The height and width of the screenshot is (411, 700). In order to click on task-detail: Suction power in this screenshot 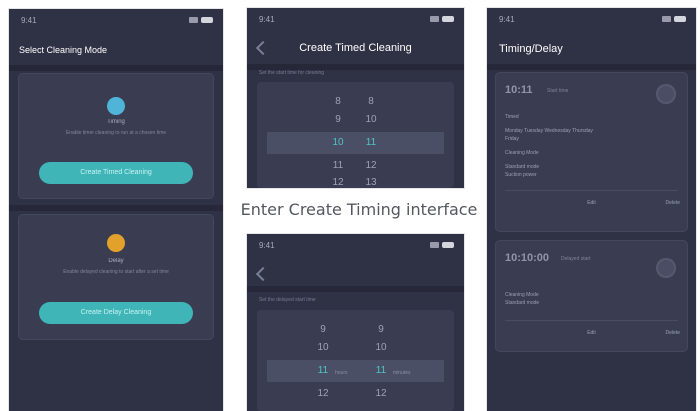, I will do `click(521, 175)`.